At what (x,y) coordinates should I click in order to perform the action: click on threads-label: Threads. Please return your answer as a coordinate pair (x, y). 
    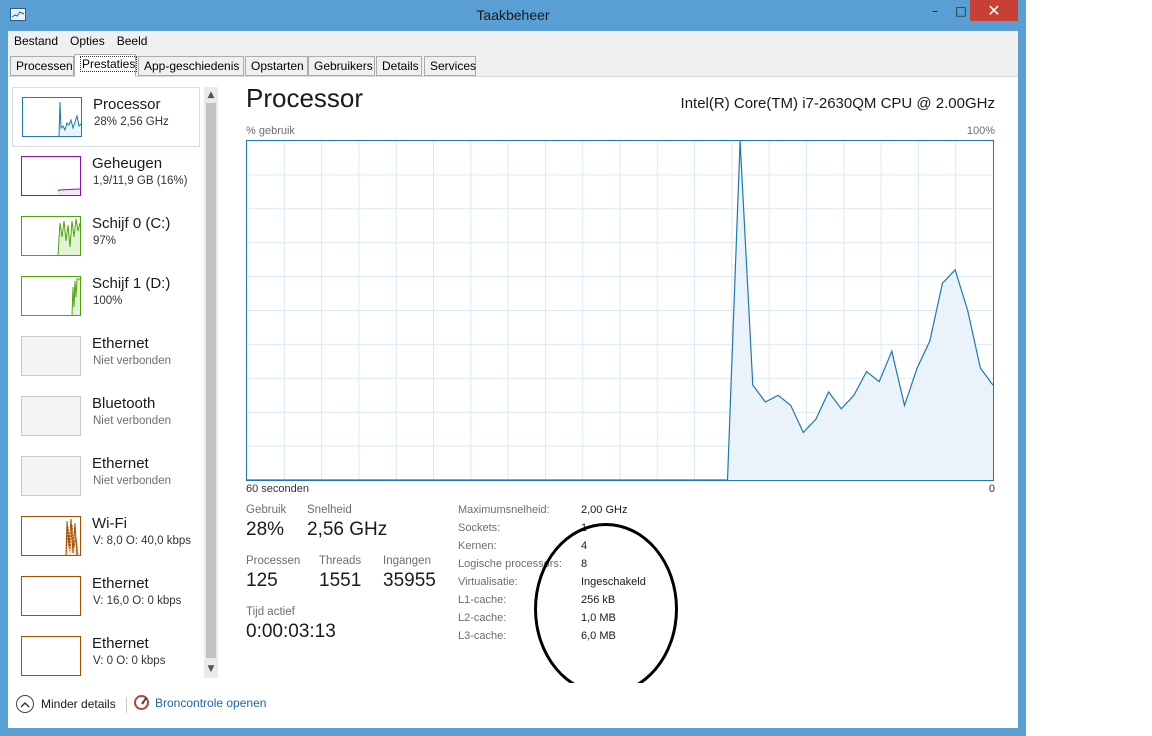
    Looking at the image, I should click on (340, 561).